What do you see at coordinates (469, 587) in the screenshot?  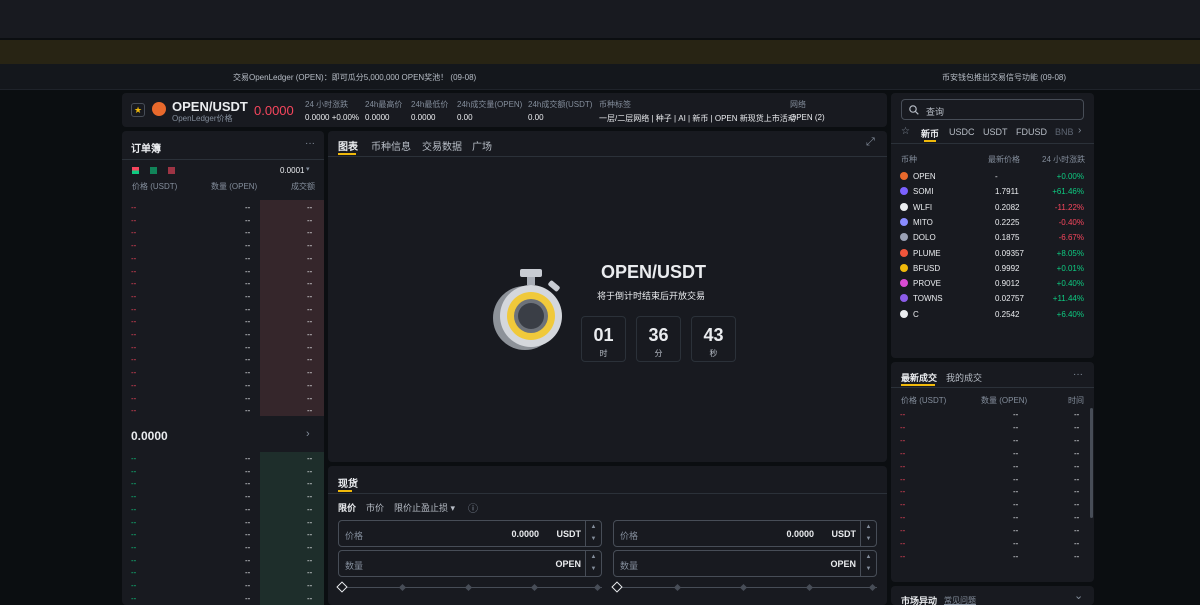 I see `buy-amount-slider` at bounding box center [469, 587].